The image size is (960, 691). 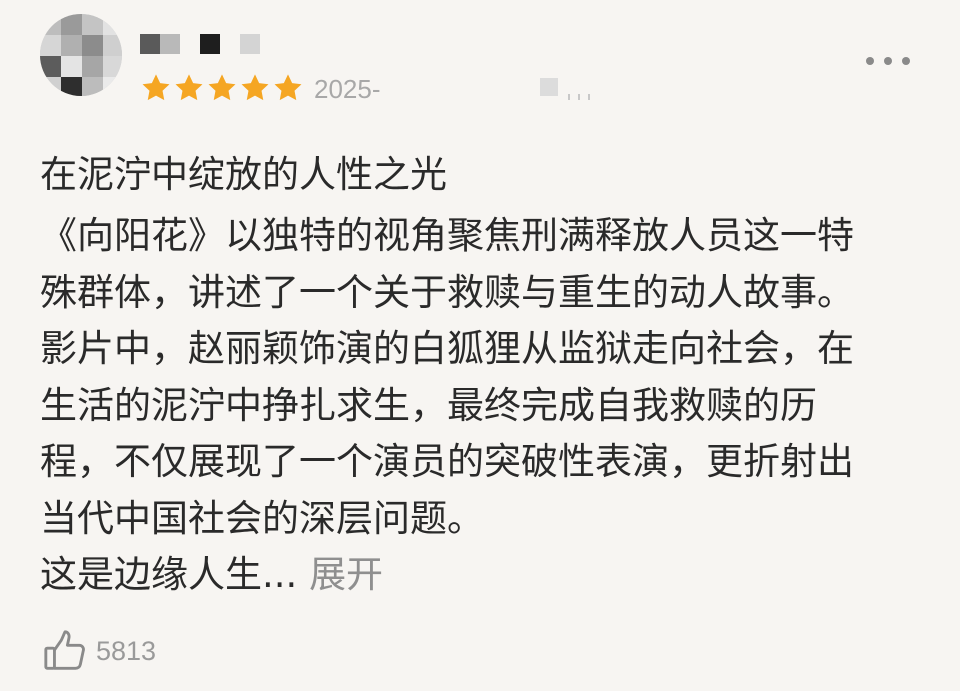 I want to click on avatar, so click(x=81, y=55).